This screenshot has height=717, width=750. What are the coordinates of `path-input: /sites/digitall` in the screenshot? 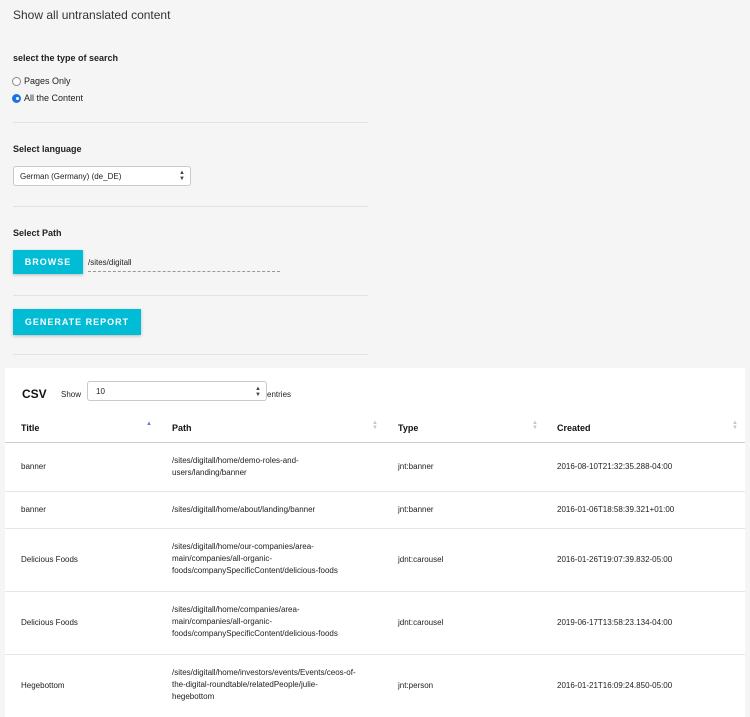 It's located at (184, 262).